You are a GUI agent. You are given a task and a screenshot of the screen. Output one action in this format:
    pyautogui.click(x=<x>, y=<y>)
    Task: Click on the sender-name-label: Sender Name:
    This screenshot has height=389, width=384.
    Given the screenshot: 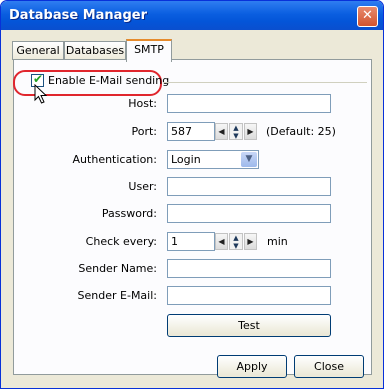 What is the action you would take?
    pyautogui.click(x=117, y=268)
    